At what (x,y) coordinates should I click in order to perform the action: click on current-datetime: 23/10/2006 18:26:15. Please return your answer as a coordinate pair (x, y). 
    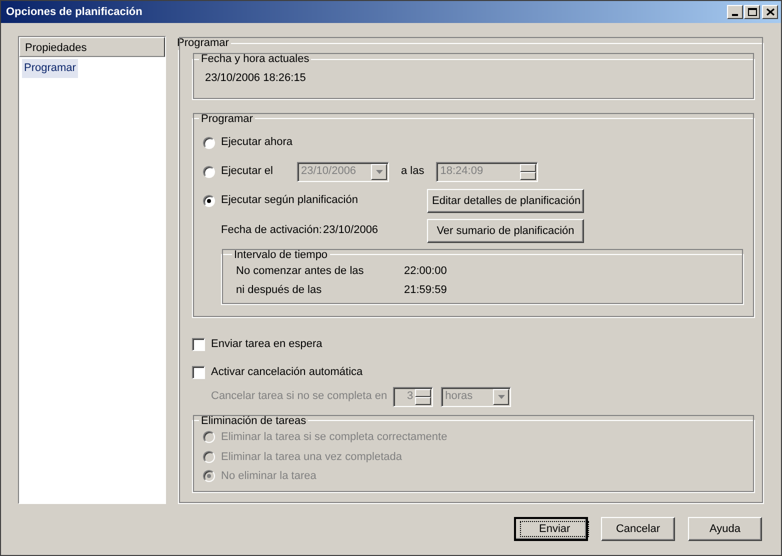
    Looking at the image, I should click on (255, 78).